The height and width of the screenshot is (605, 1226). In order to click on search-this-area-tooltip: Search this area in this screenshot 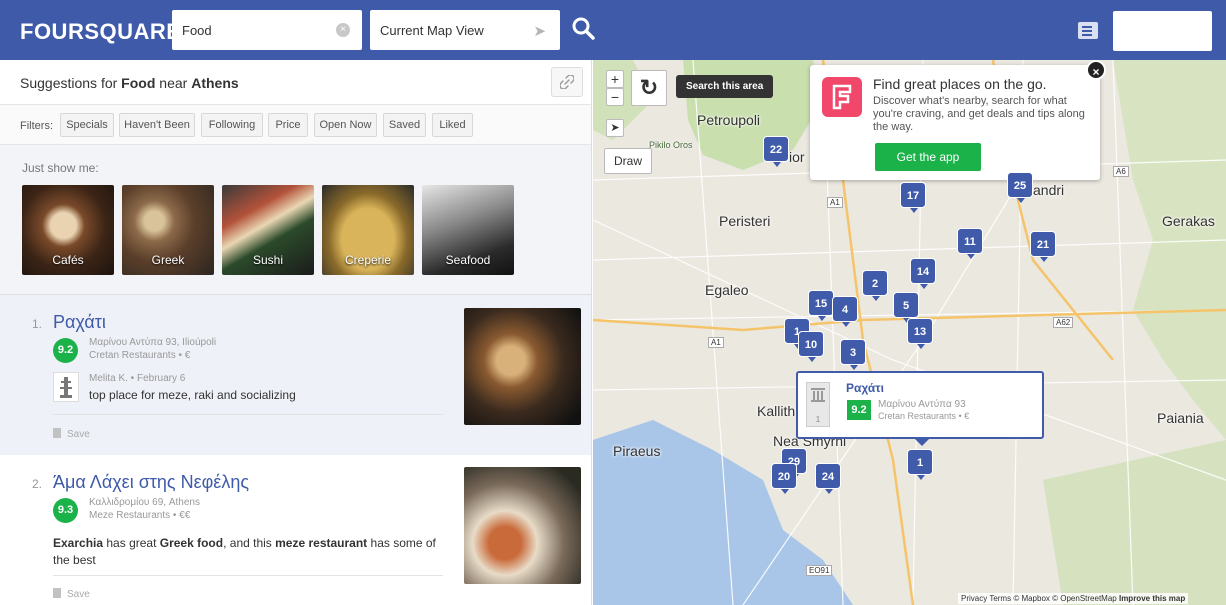, I will do `click(725, 86)`.